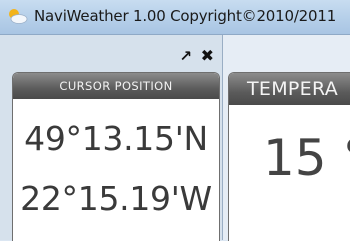 The height and width of the screenshot is (241, 350). What do you see at coordinates (18, 16) in the screenshot?
I see `sun-cloud-icon` at bounding box center [18, 16].